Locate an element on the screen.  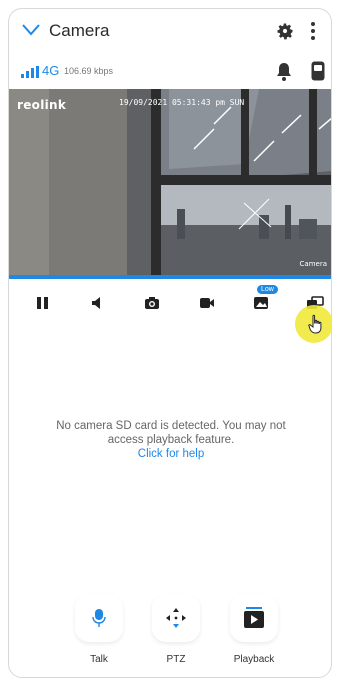
playback-label: Playback is located at coordinates (254, 659).